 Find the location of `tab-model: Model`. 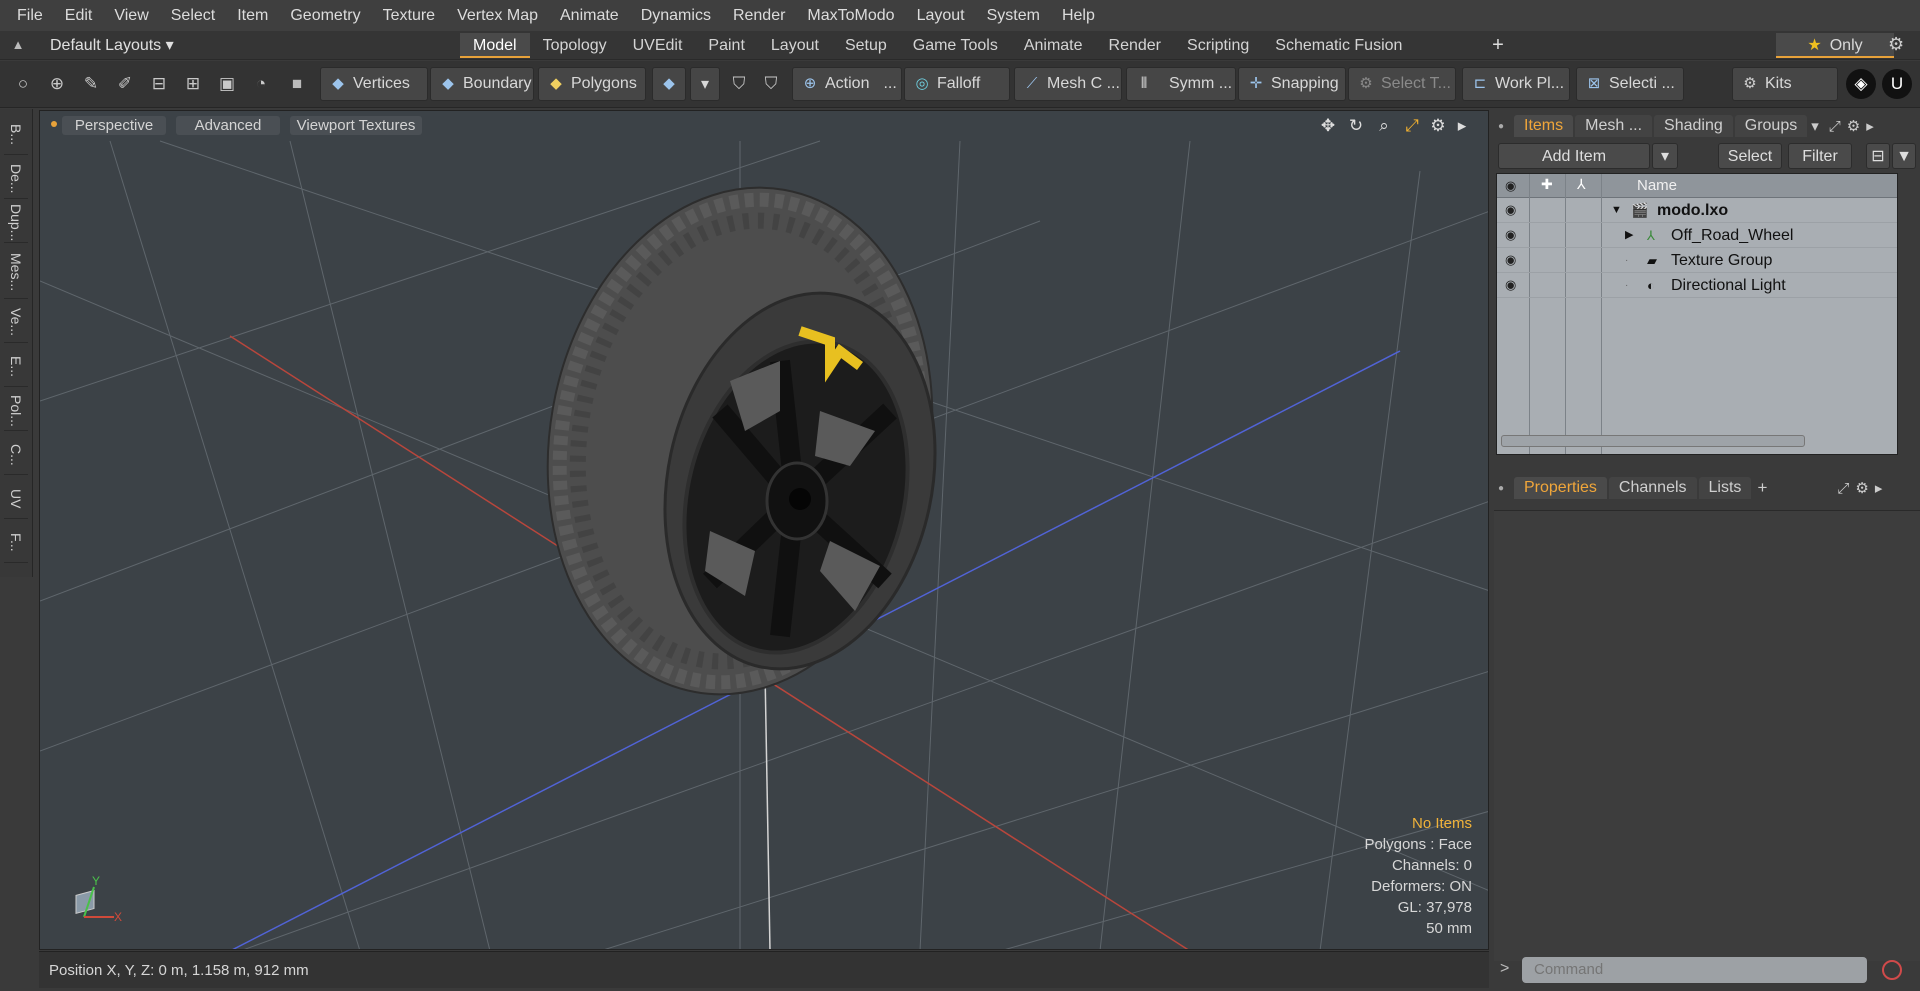

tab-model: Model is located at coordinates (495, 45).